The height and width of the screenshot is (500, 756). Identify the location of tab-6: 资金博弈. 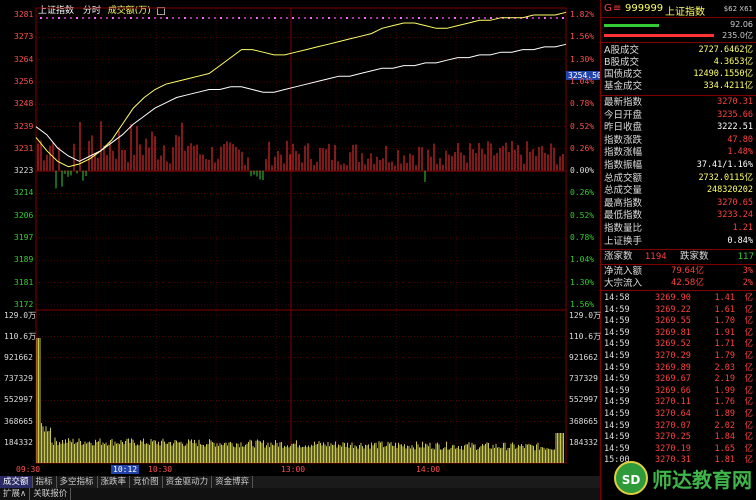
(233, 482).